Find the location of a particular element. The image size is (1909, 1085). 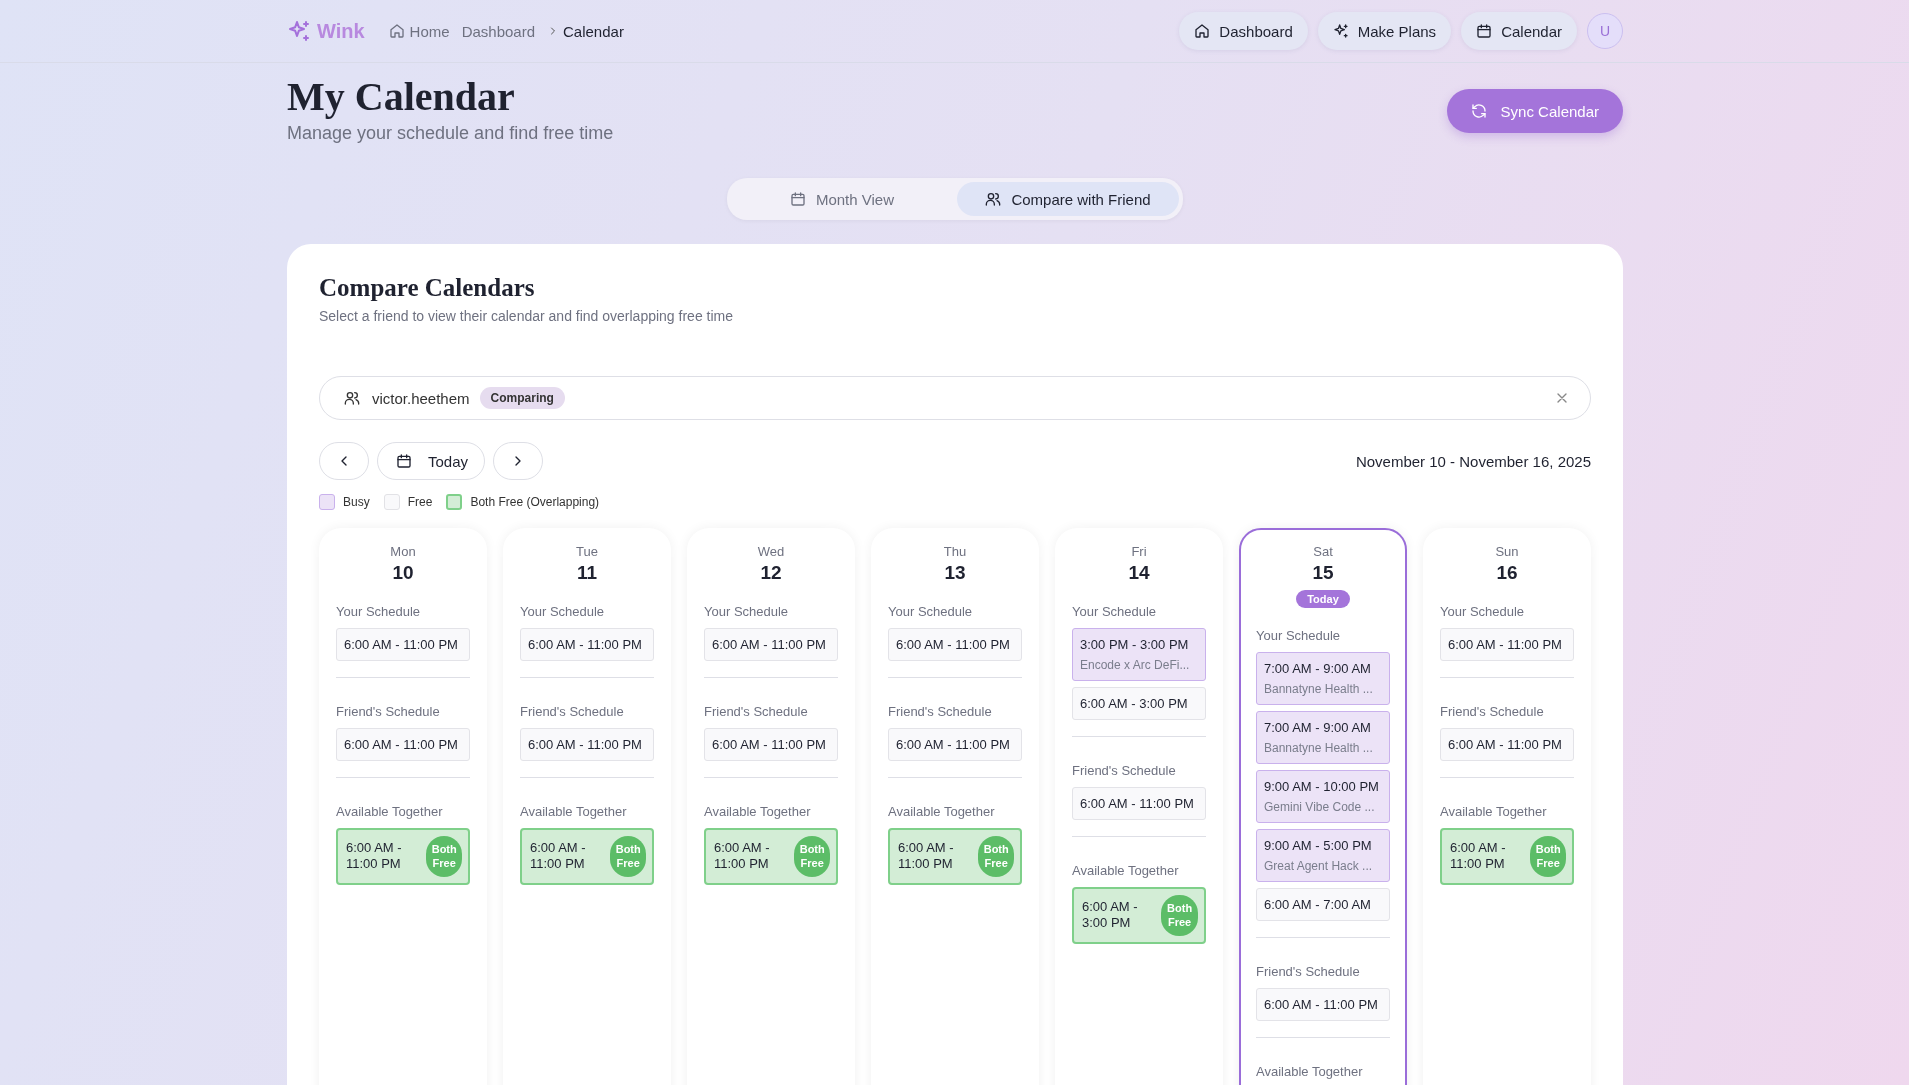

shared-free-slot: 6:00 AM - 3:00 PM Both Free is located at coordinates (1139, 915).